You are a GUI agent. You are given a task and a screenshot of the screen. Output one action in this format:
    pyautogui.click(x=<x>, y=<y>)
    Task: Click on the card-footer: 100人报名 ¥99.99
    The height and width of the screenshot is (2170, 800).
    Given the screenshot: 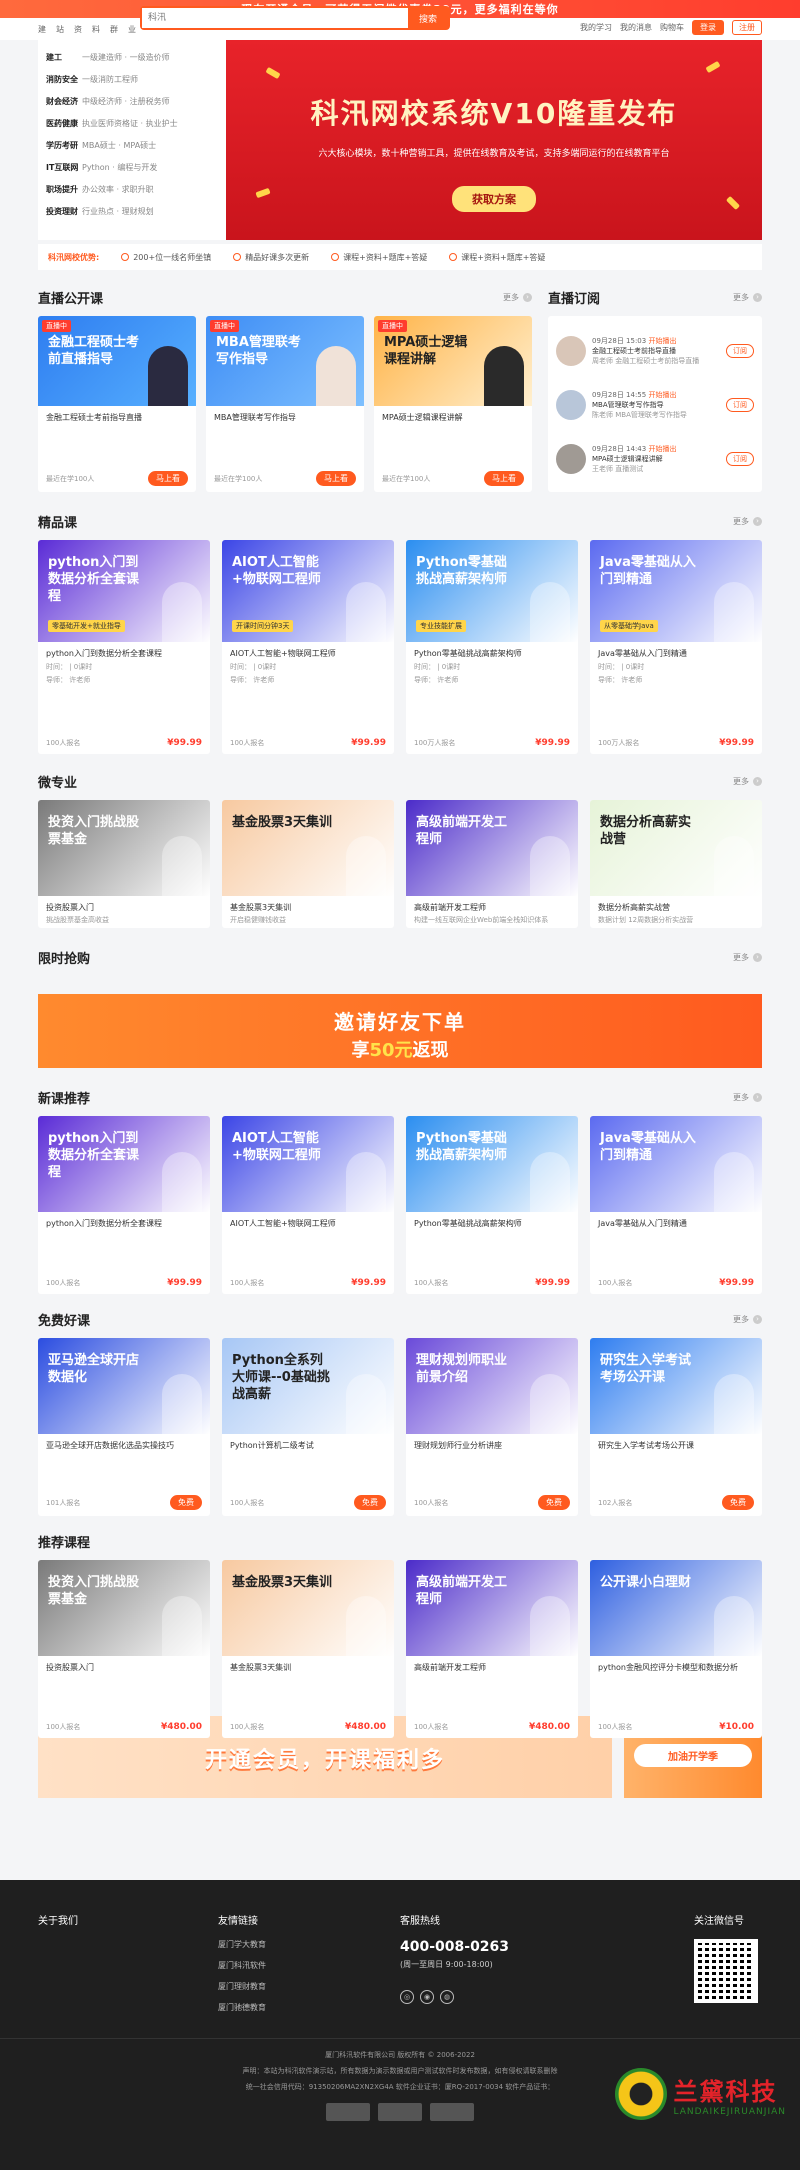 What is the action you would take?
    pyautogui.click(x=492, y=1283)
    